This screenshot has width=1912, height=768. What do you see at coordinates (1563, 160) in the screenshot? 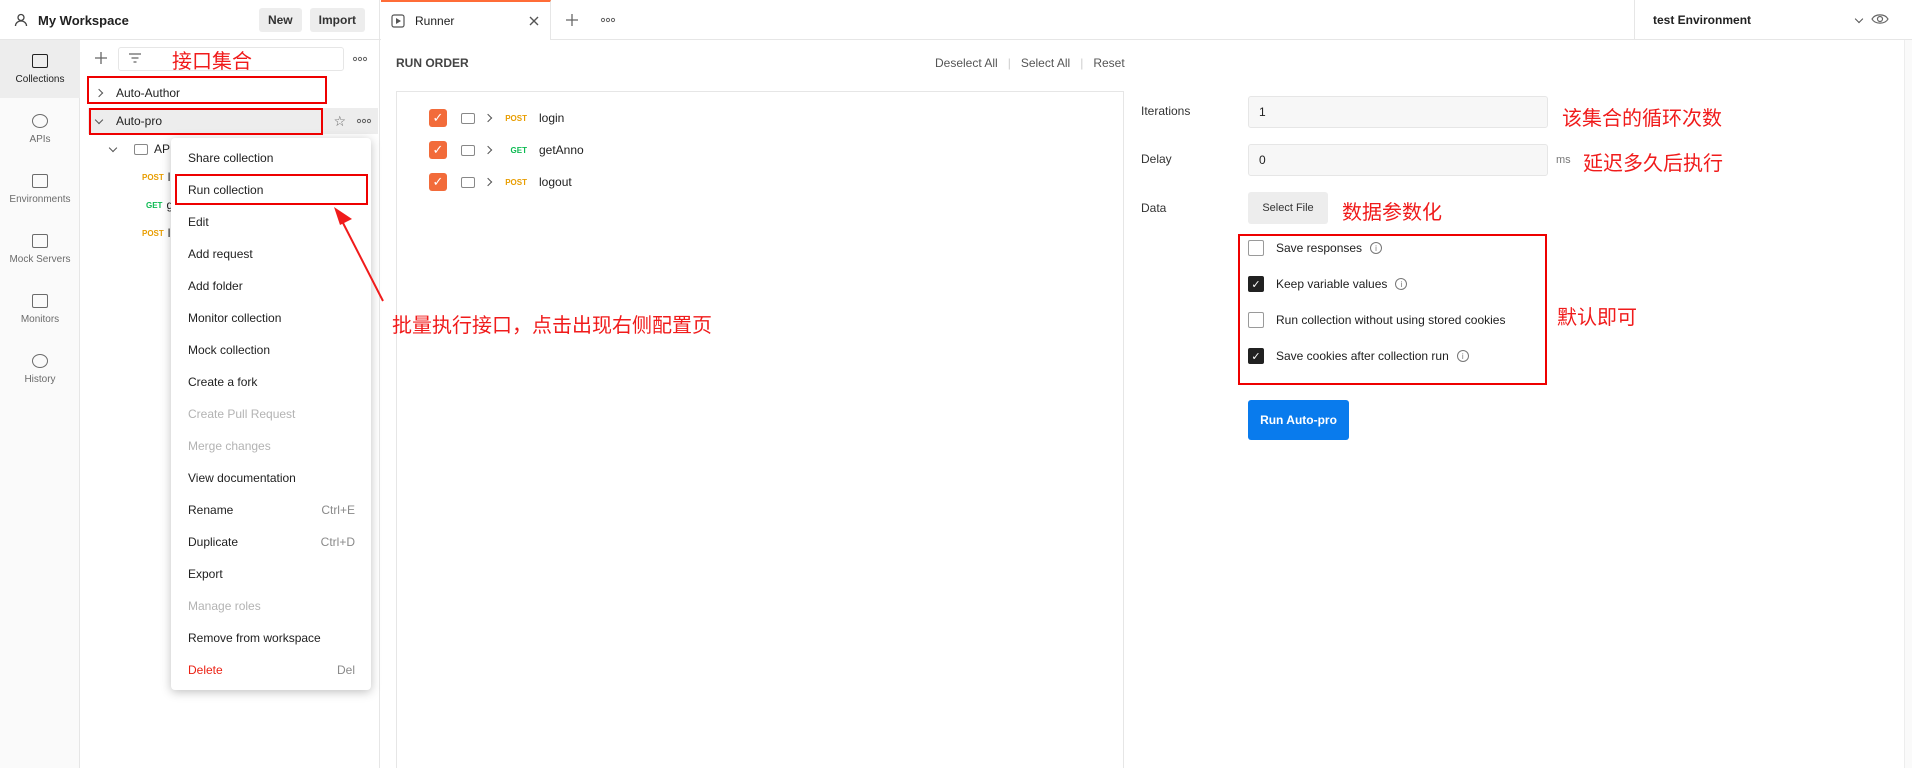
I see `delay-unit: ms` at bounding box center [1563, 160].